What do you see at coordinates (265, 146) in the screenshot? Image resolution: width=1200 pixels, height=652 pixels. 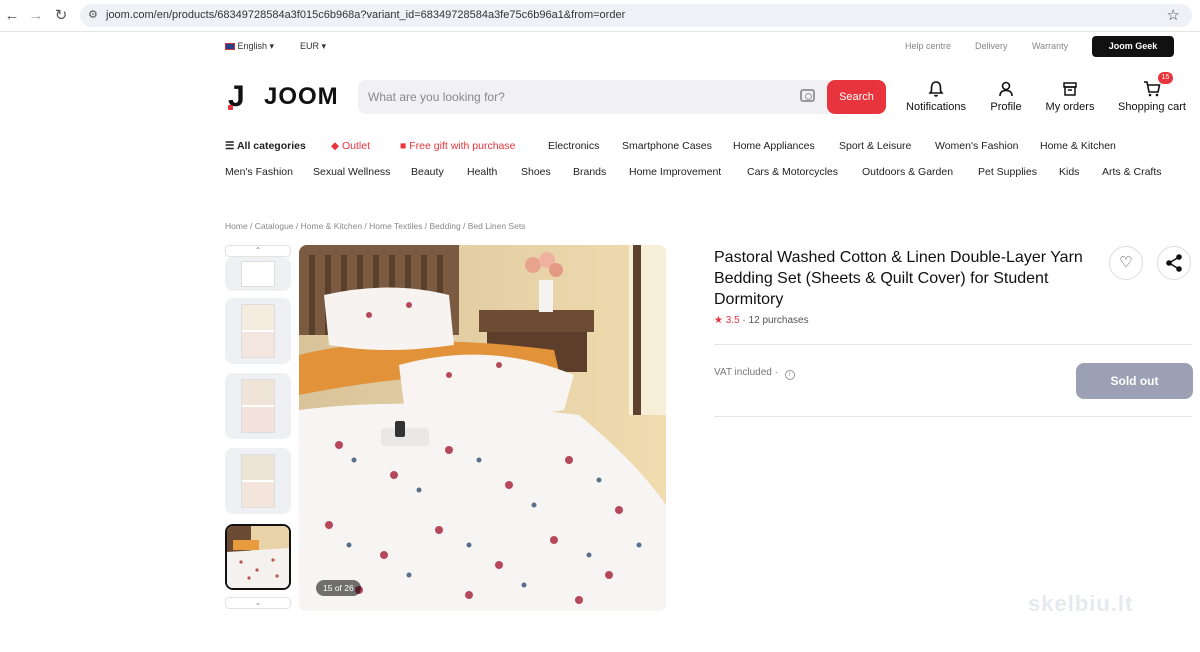 I see `all-categories-button: ☰ All categories` at bounding box center [265, 146].